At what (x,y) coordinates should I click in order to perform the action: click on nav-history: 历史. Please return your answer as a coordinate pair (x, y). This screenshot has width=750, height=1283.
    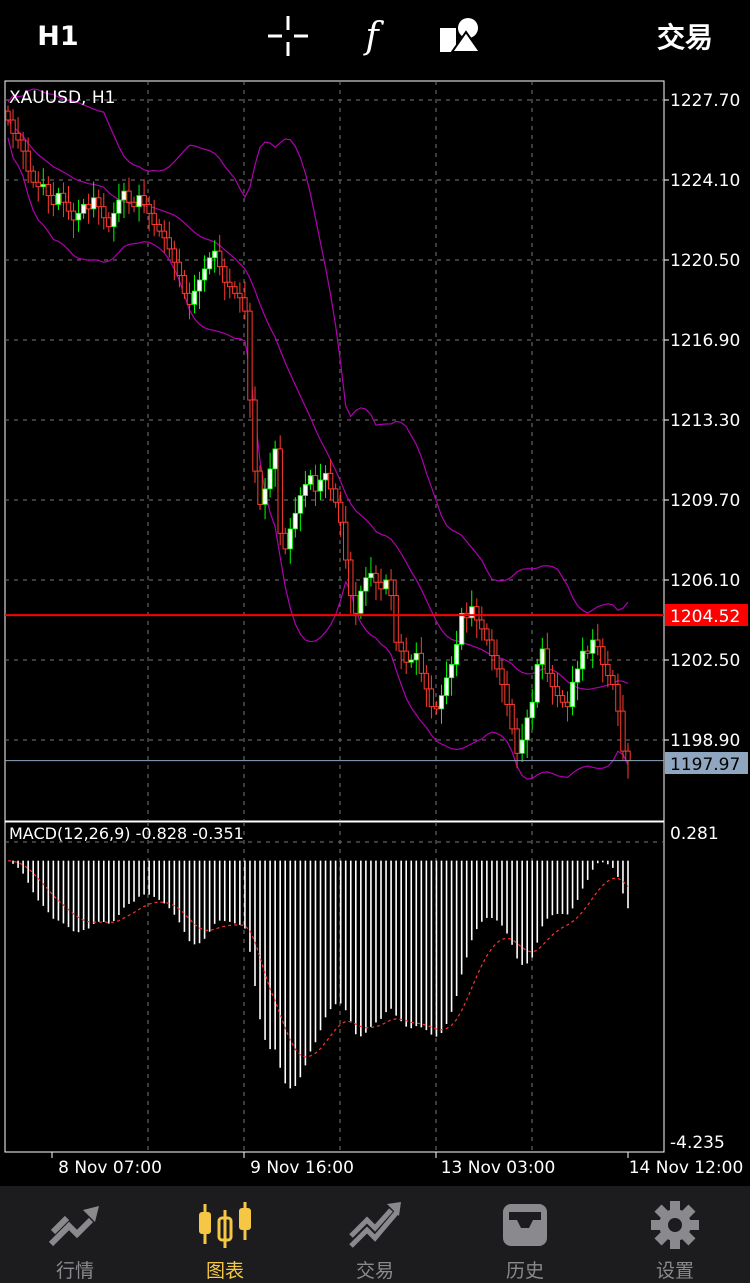
    Looking at the image, I should click on (525, 1234).